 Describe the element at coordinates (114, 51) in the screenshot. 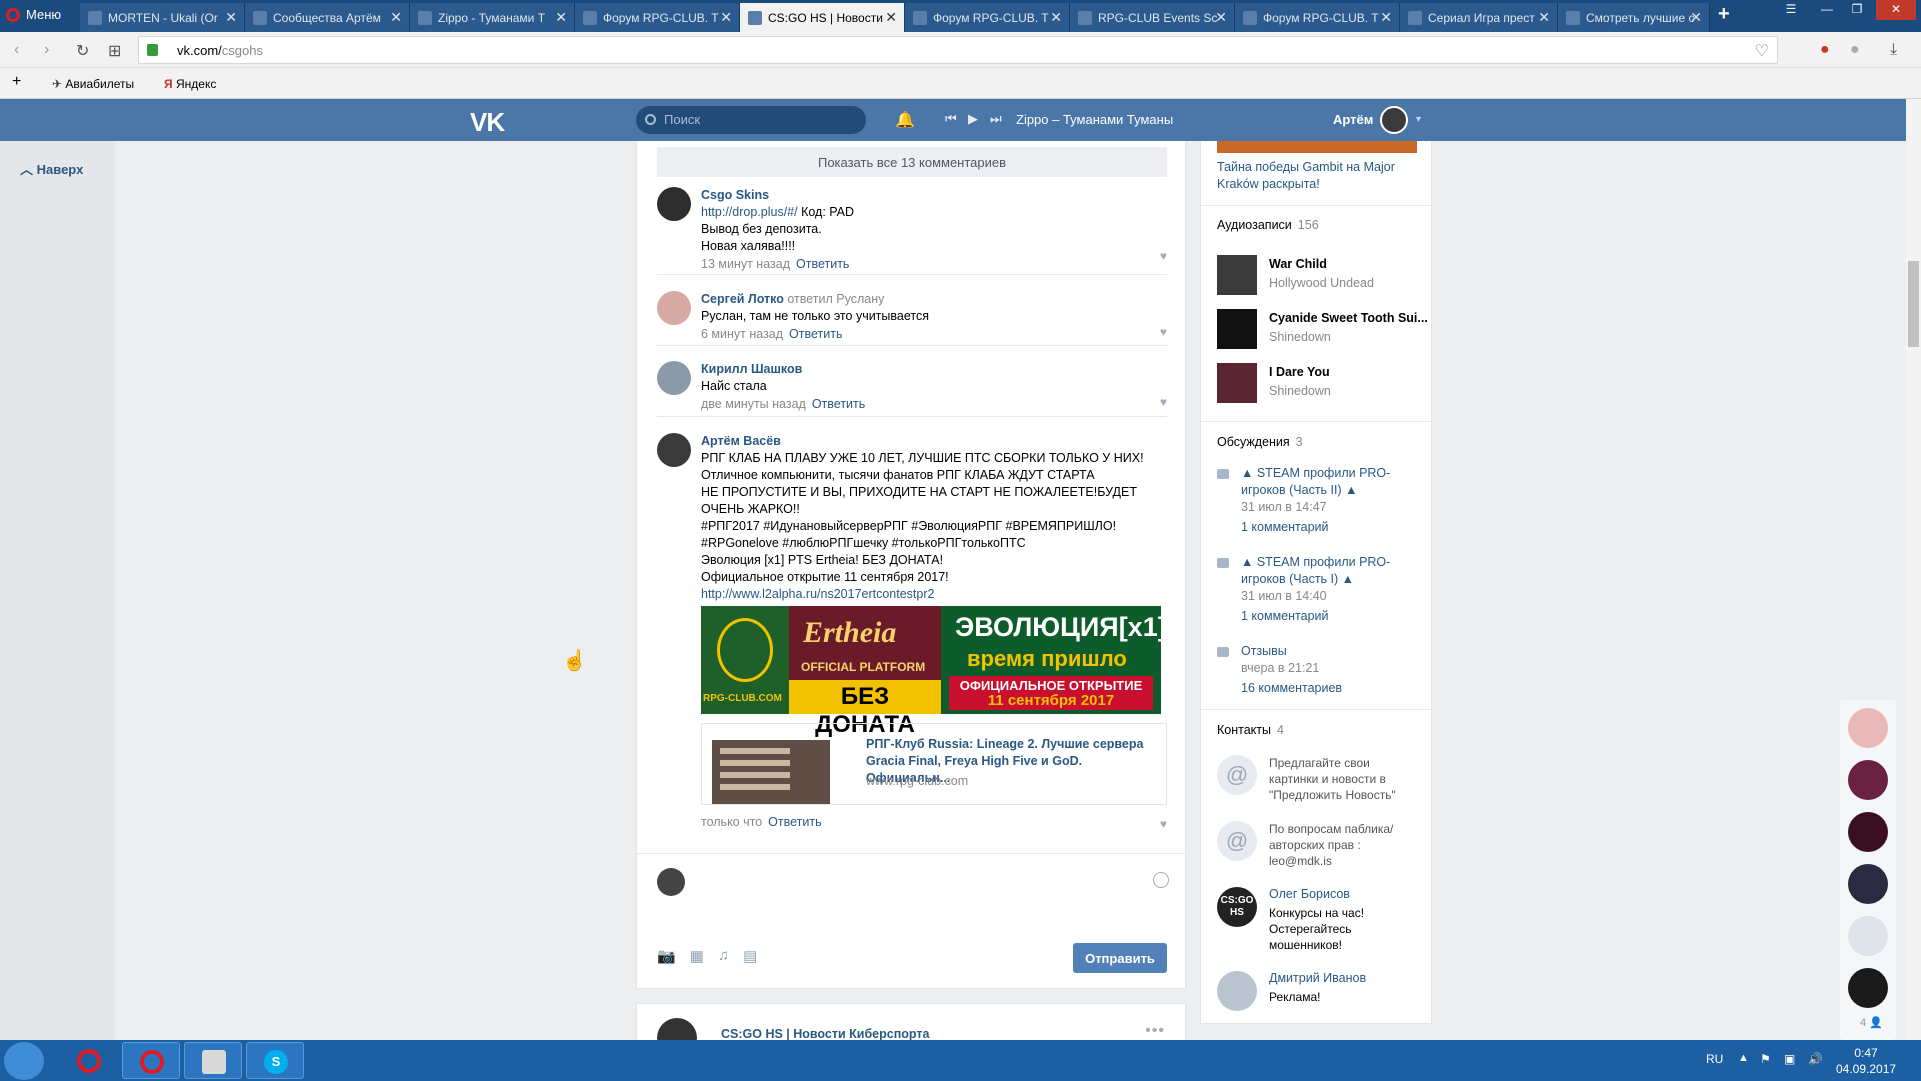

I see `speed-dial-icon: ⊞` at that location.